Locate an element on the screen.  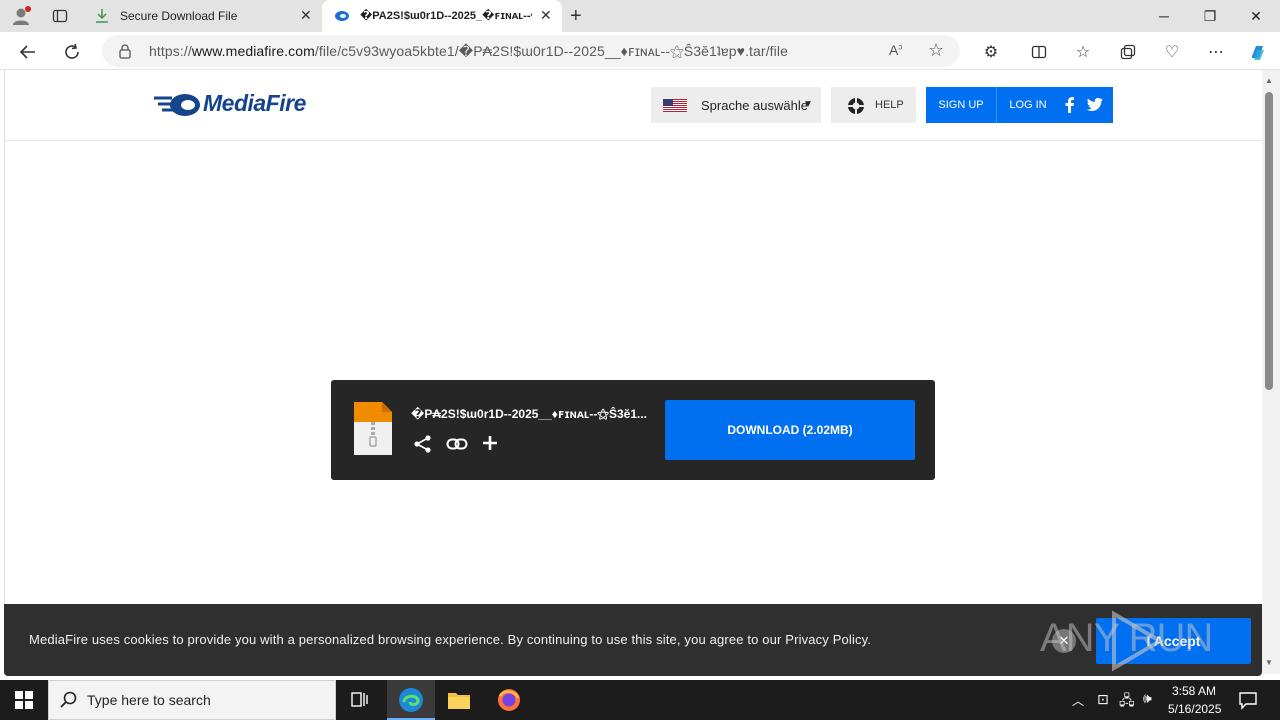
tab-mediafire: �PA2S!$ɯ0r1D--2025_�ꜰɪɴᴀʟ--⚝ ✕ is located at coordinates (442, 16).